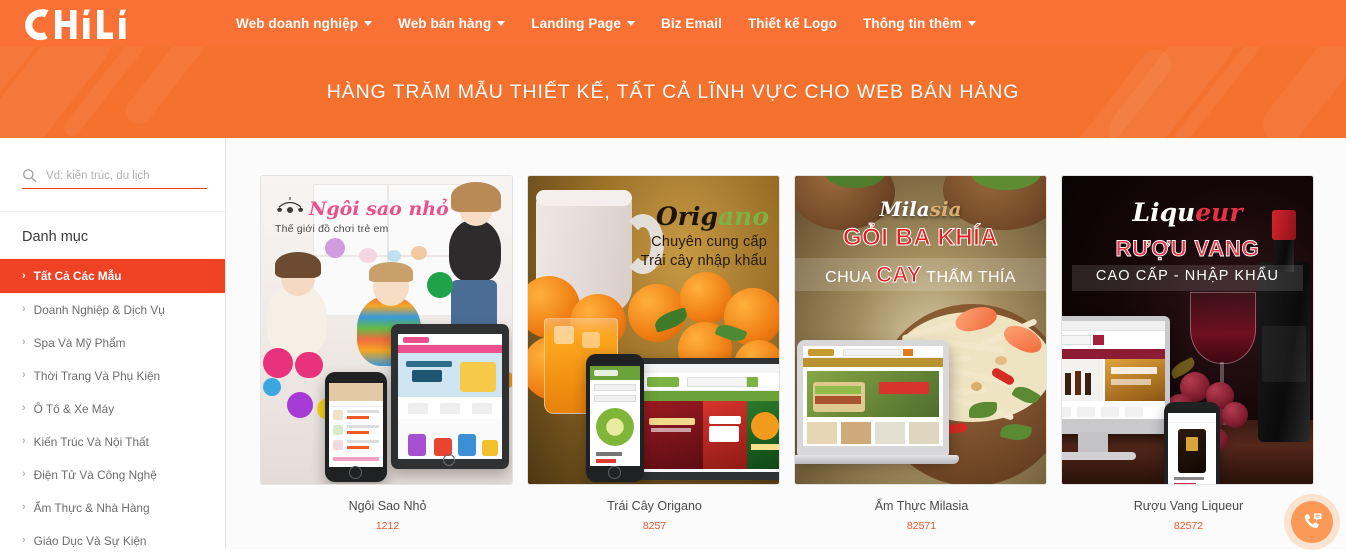 The image size is (1346, 557). Describe the element at coordinates (382, 209) in the screenshot. I see `thumbnail-brand: Ngôi sao nhỏ` at that location.